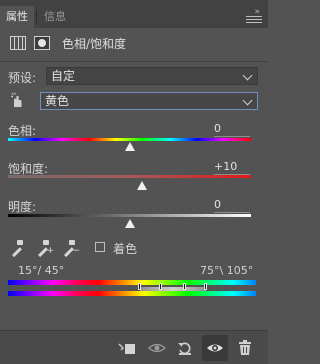 The height and width of the screenshot is (364, 320). I want to click on saturation-value-field: +10, so click(232, 167).